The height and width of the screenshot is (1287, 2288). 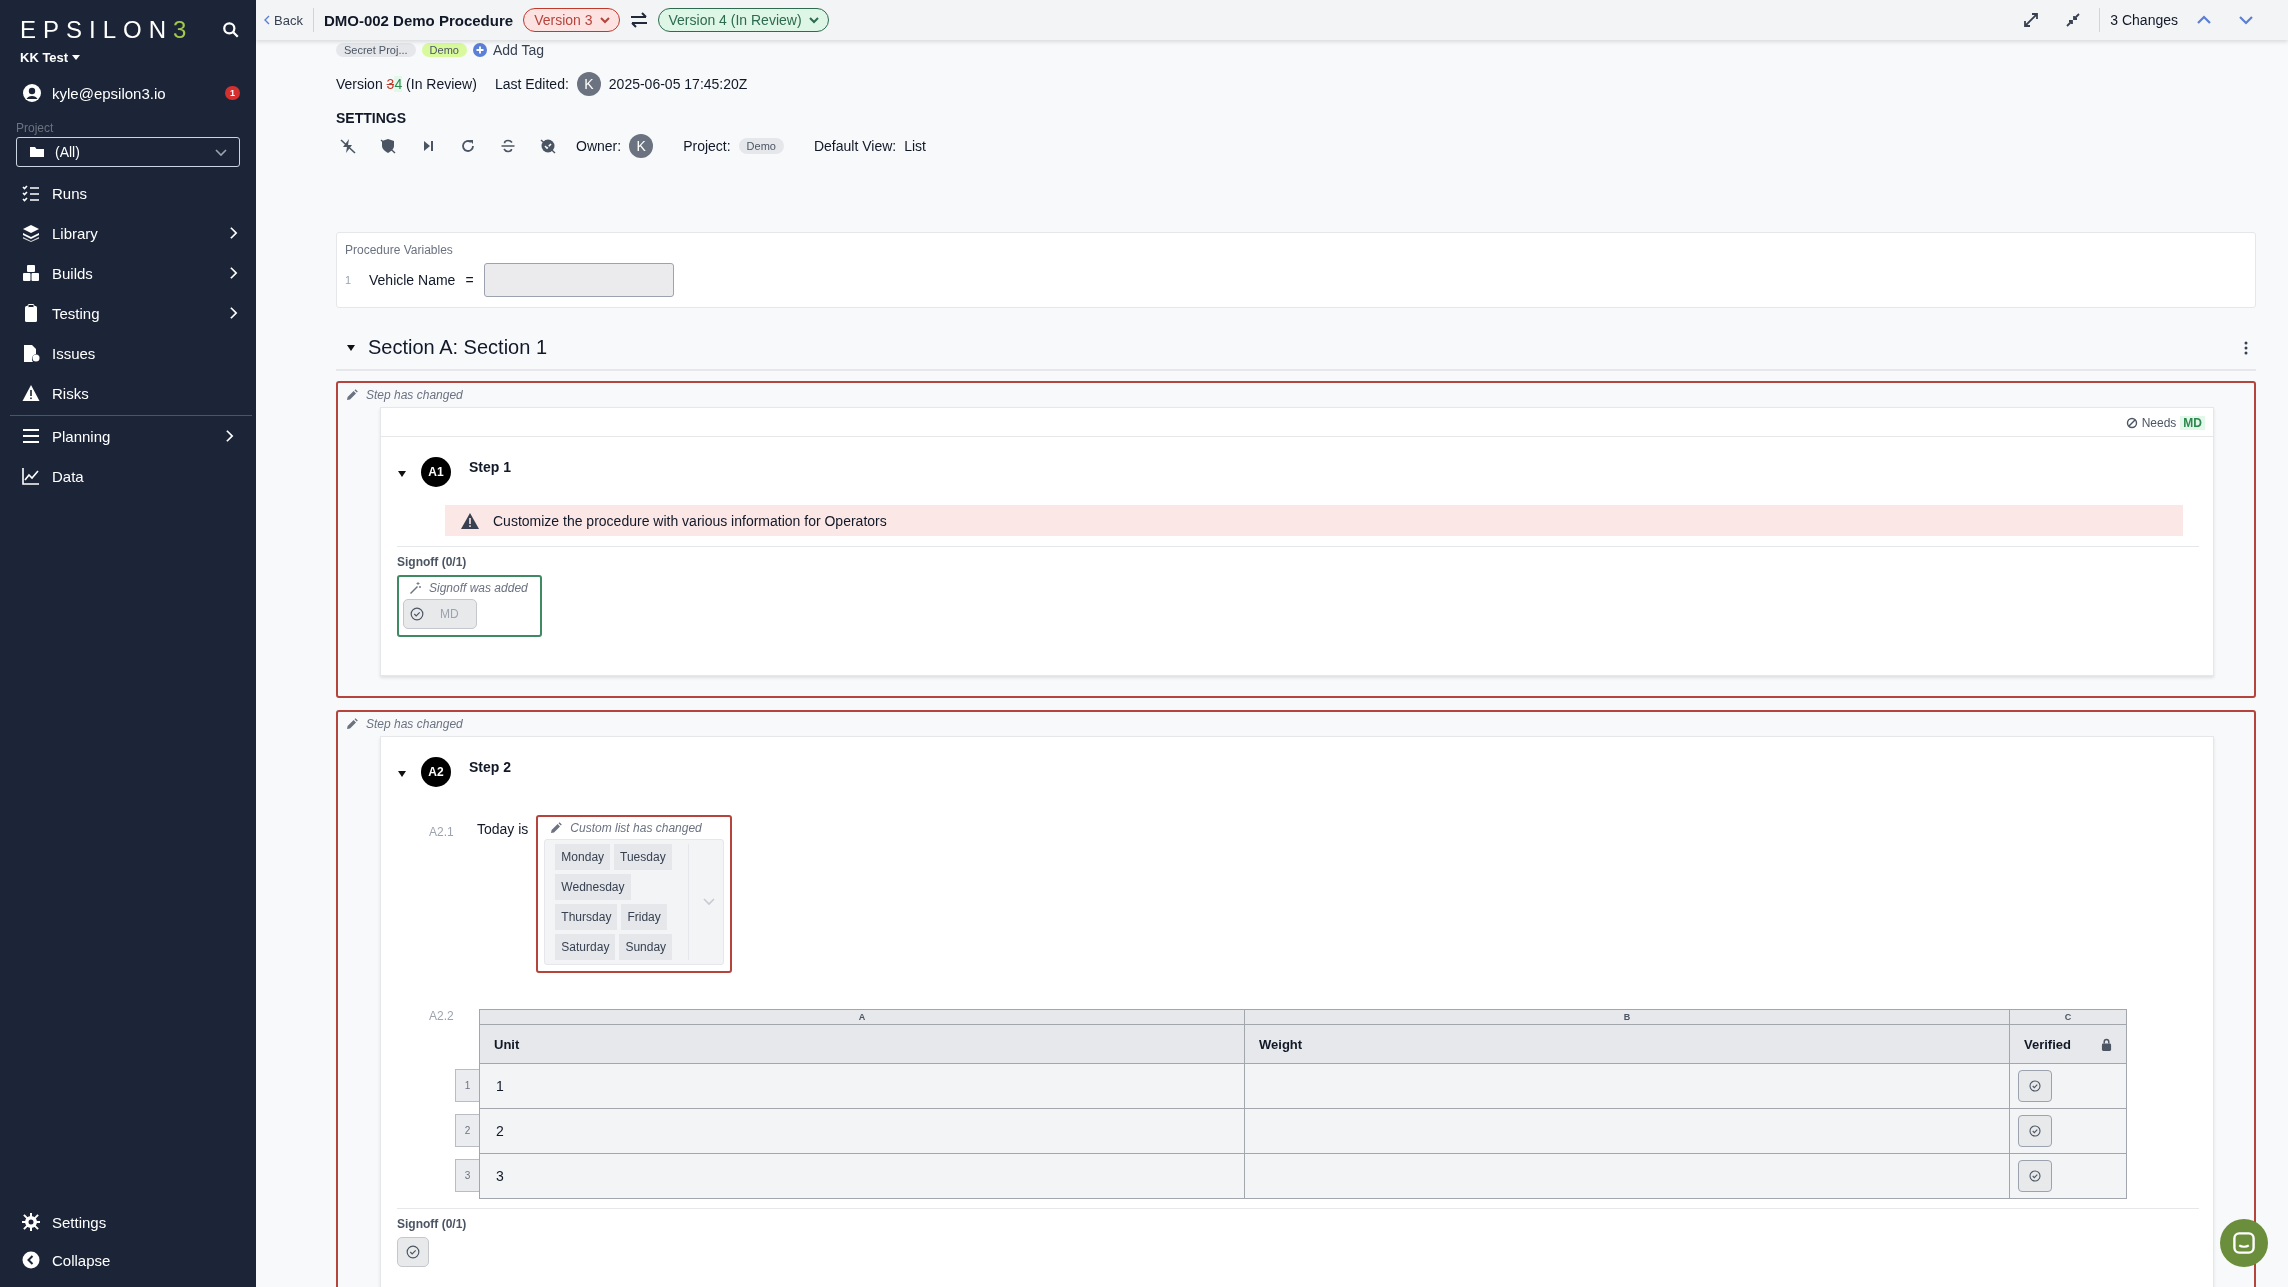 I want to click on magic-wand-icon, so click(x=415, y=588).